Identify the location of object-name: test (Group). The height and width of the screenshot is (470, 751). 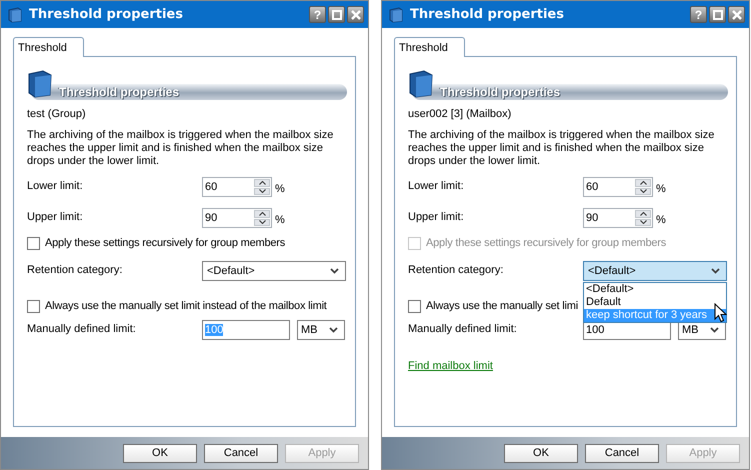
(57, 114).